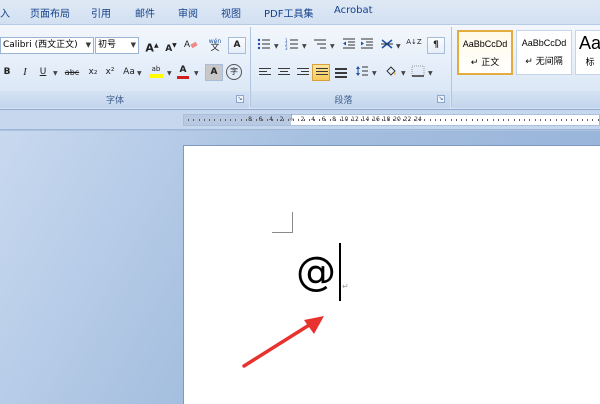 The height and width of the screenshot is (404, 600). Describe the element at coordinates (321, 72) in the screenshot. I see `justify-button` at that location.